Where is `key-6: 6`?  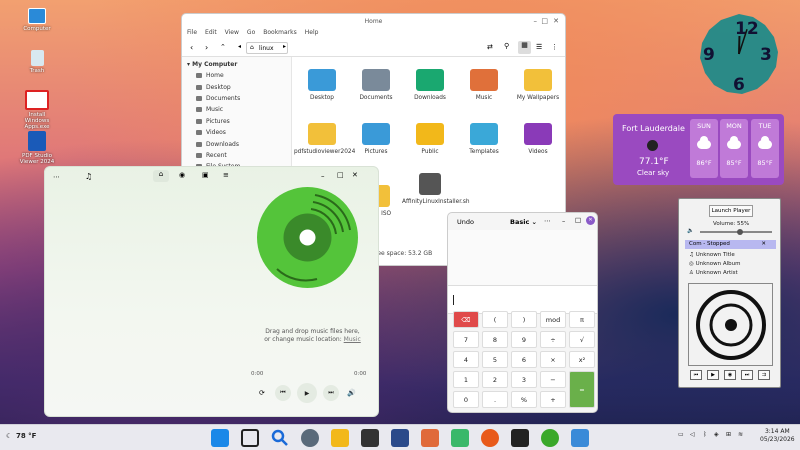
key-6: 6 is located at coordinates (524, 359).